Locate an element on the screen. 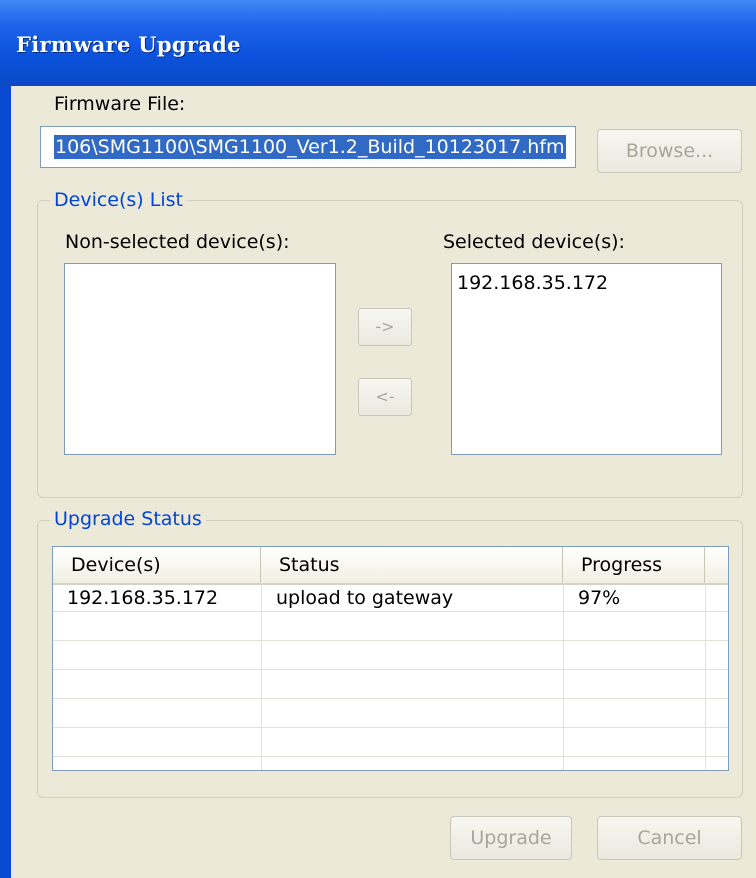 The width and height of the screenshot is (756, 878). upgrade-status-legend: Upgrade Status is located at coordinates (128, 519).